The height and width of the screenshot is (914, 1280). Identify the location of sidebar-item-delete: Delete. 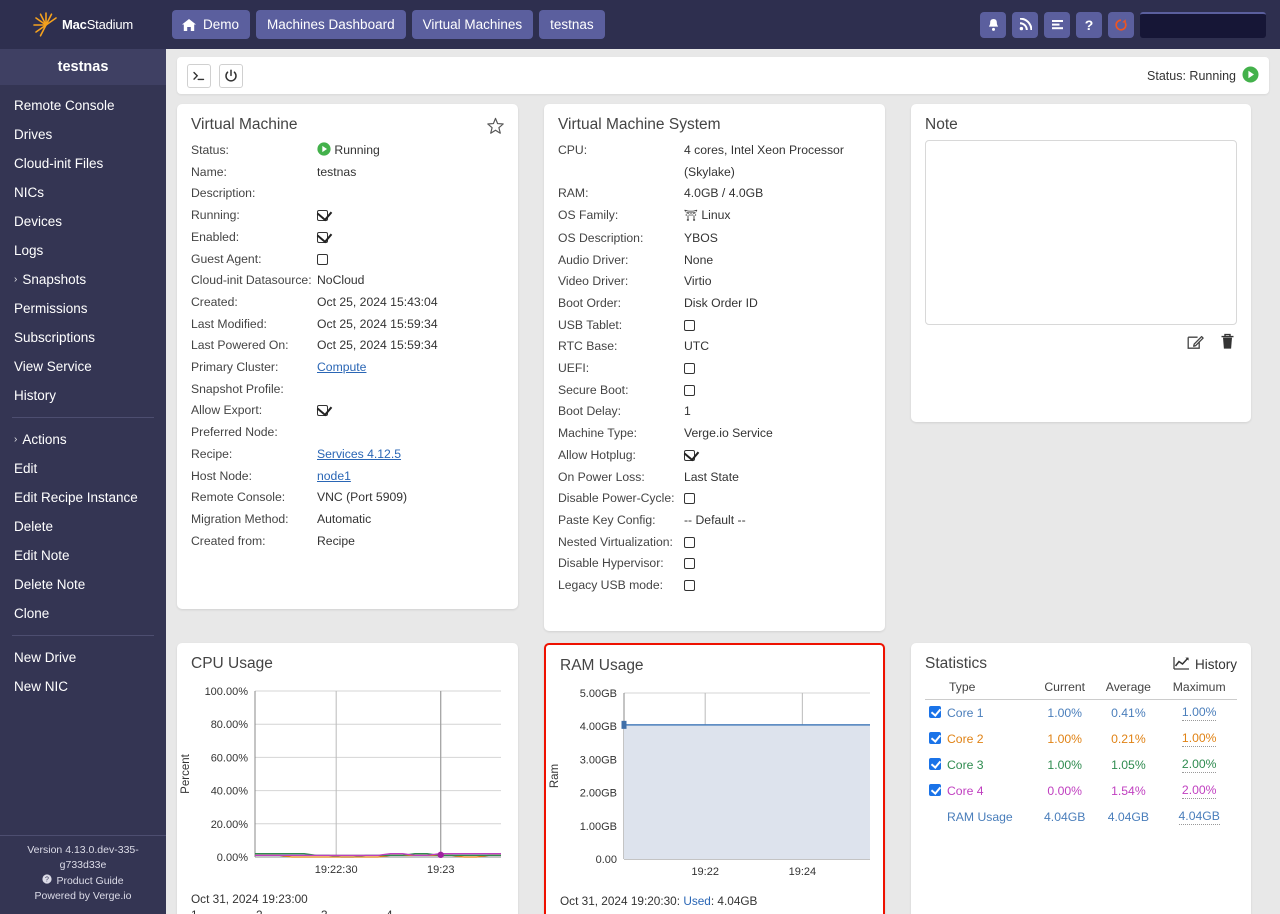
(83, 526).